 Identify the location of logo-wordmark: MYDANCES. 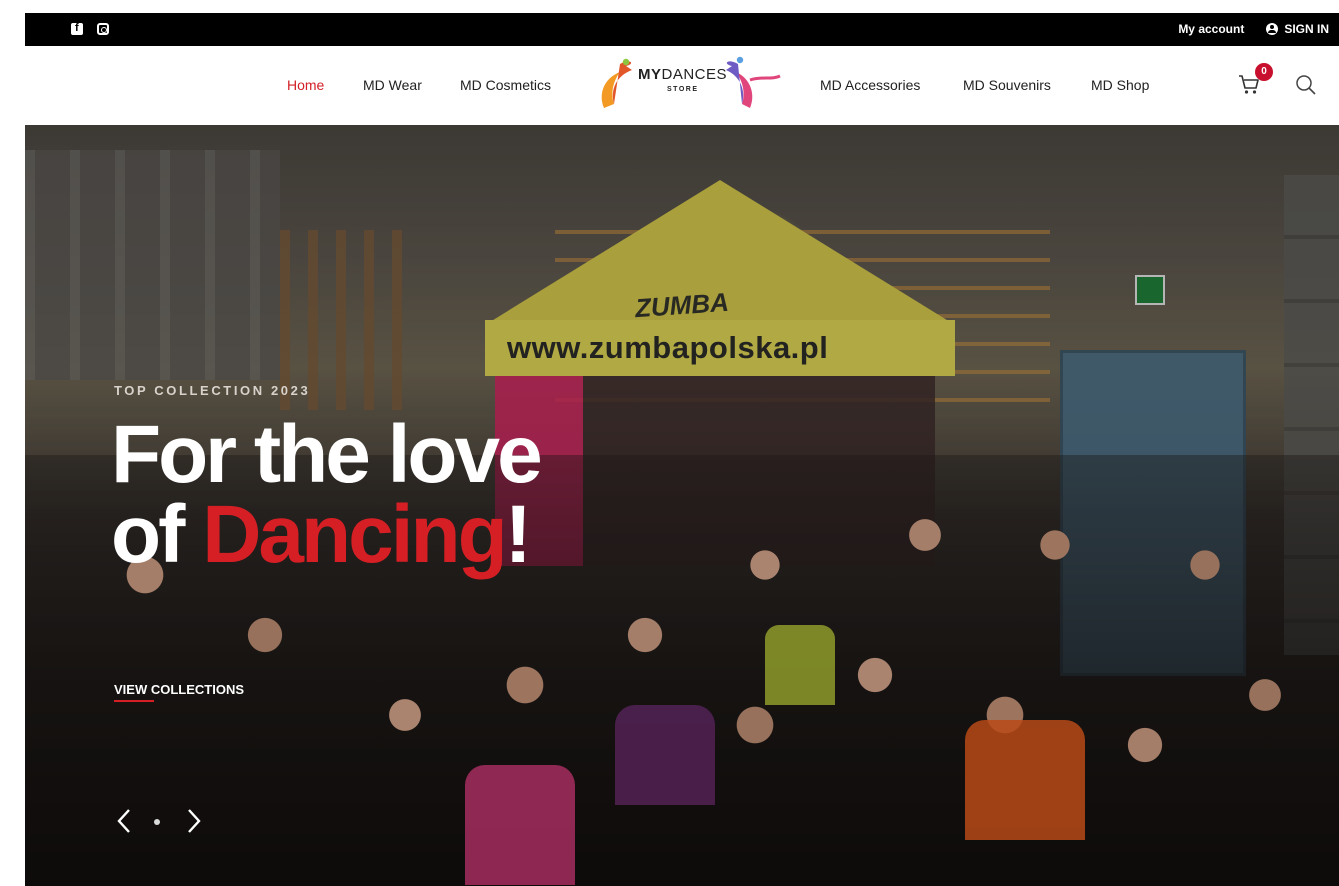
(683, 74).